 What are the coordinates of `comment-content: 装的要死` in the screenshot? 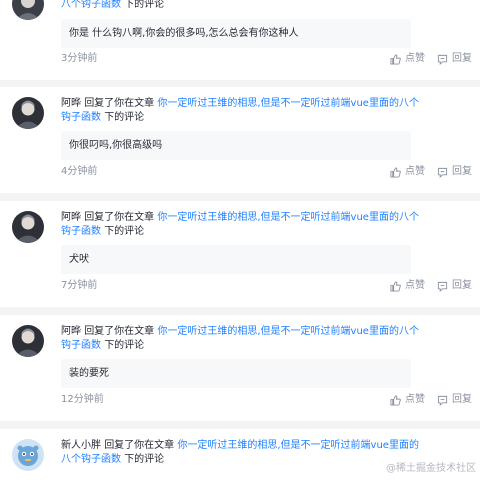 It's located at (236, 373).